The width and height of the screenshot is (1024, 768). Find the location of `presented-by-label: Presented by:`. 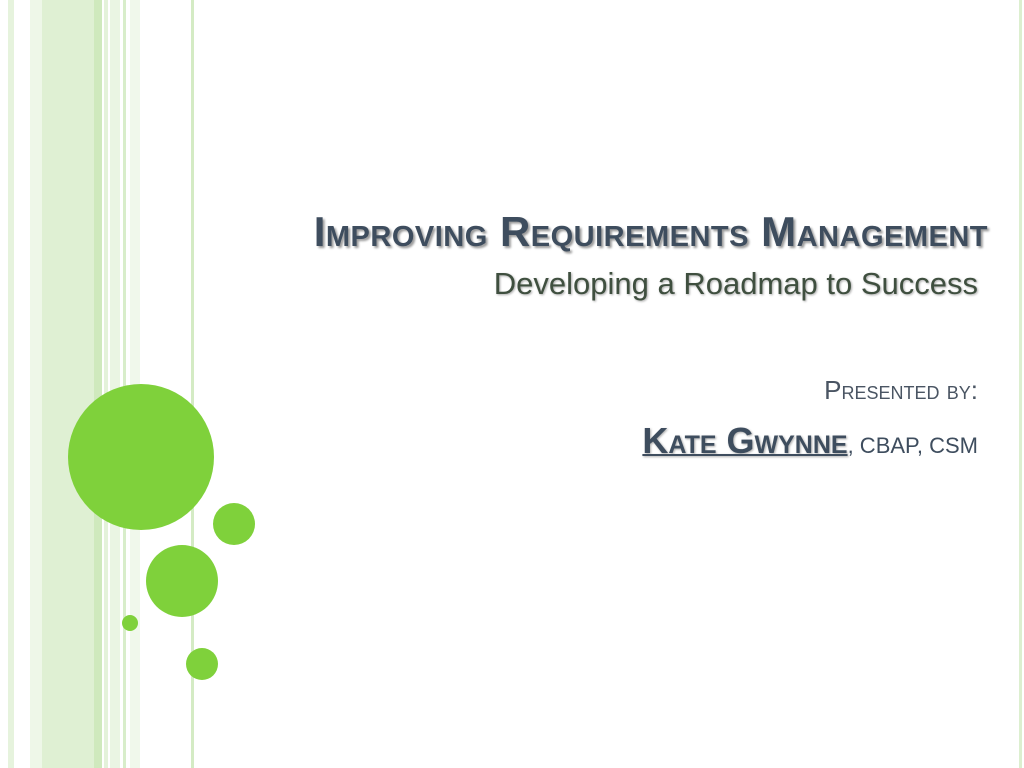

presented-by-label: Presented by: is located at coordinates (901, 390).